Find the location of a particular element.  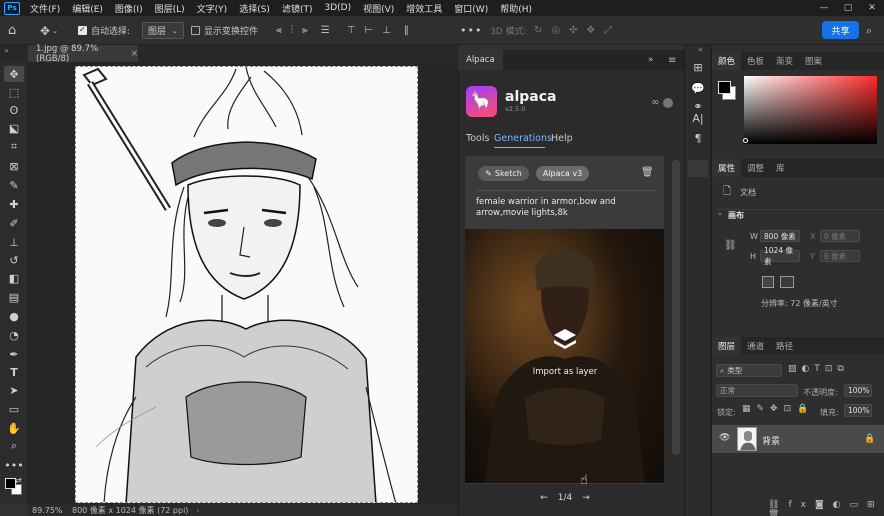

history-brush-icon: ↺ is located at coordinates (14, 260).